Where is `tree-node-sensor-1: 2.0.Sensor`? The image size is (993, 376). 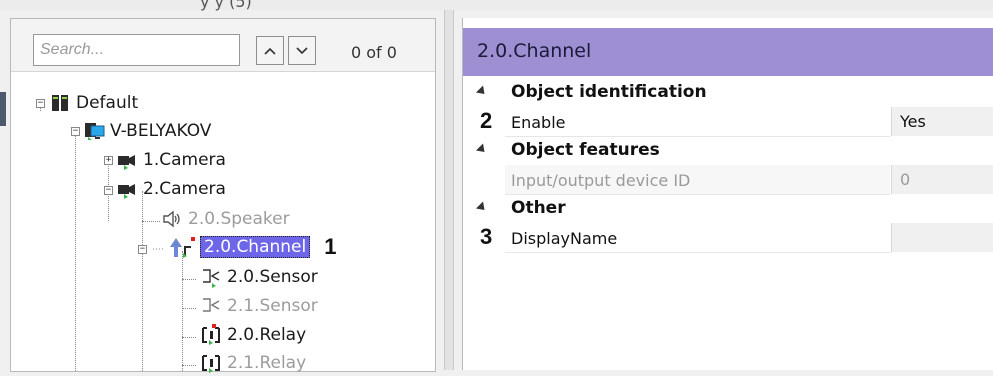
tree-node-sensor-1: 2.0.Sensor is located at coordinates (259, 277).